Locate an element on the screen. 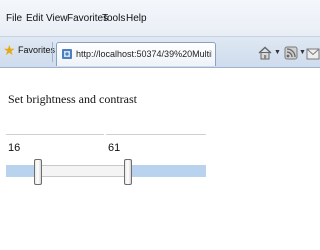 The width and height of the screenshot is (320, 250). page-icon is located at coordinates (67, 54).